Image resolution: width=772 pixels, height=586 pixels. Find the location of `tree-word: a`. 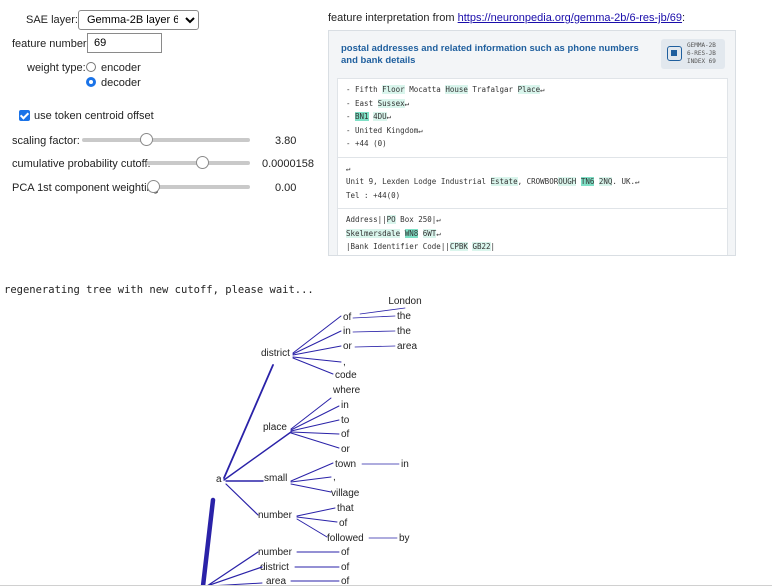

tree-word: a is located at coordinates (219, 479).